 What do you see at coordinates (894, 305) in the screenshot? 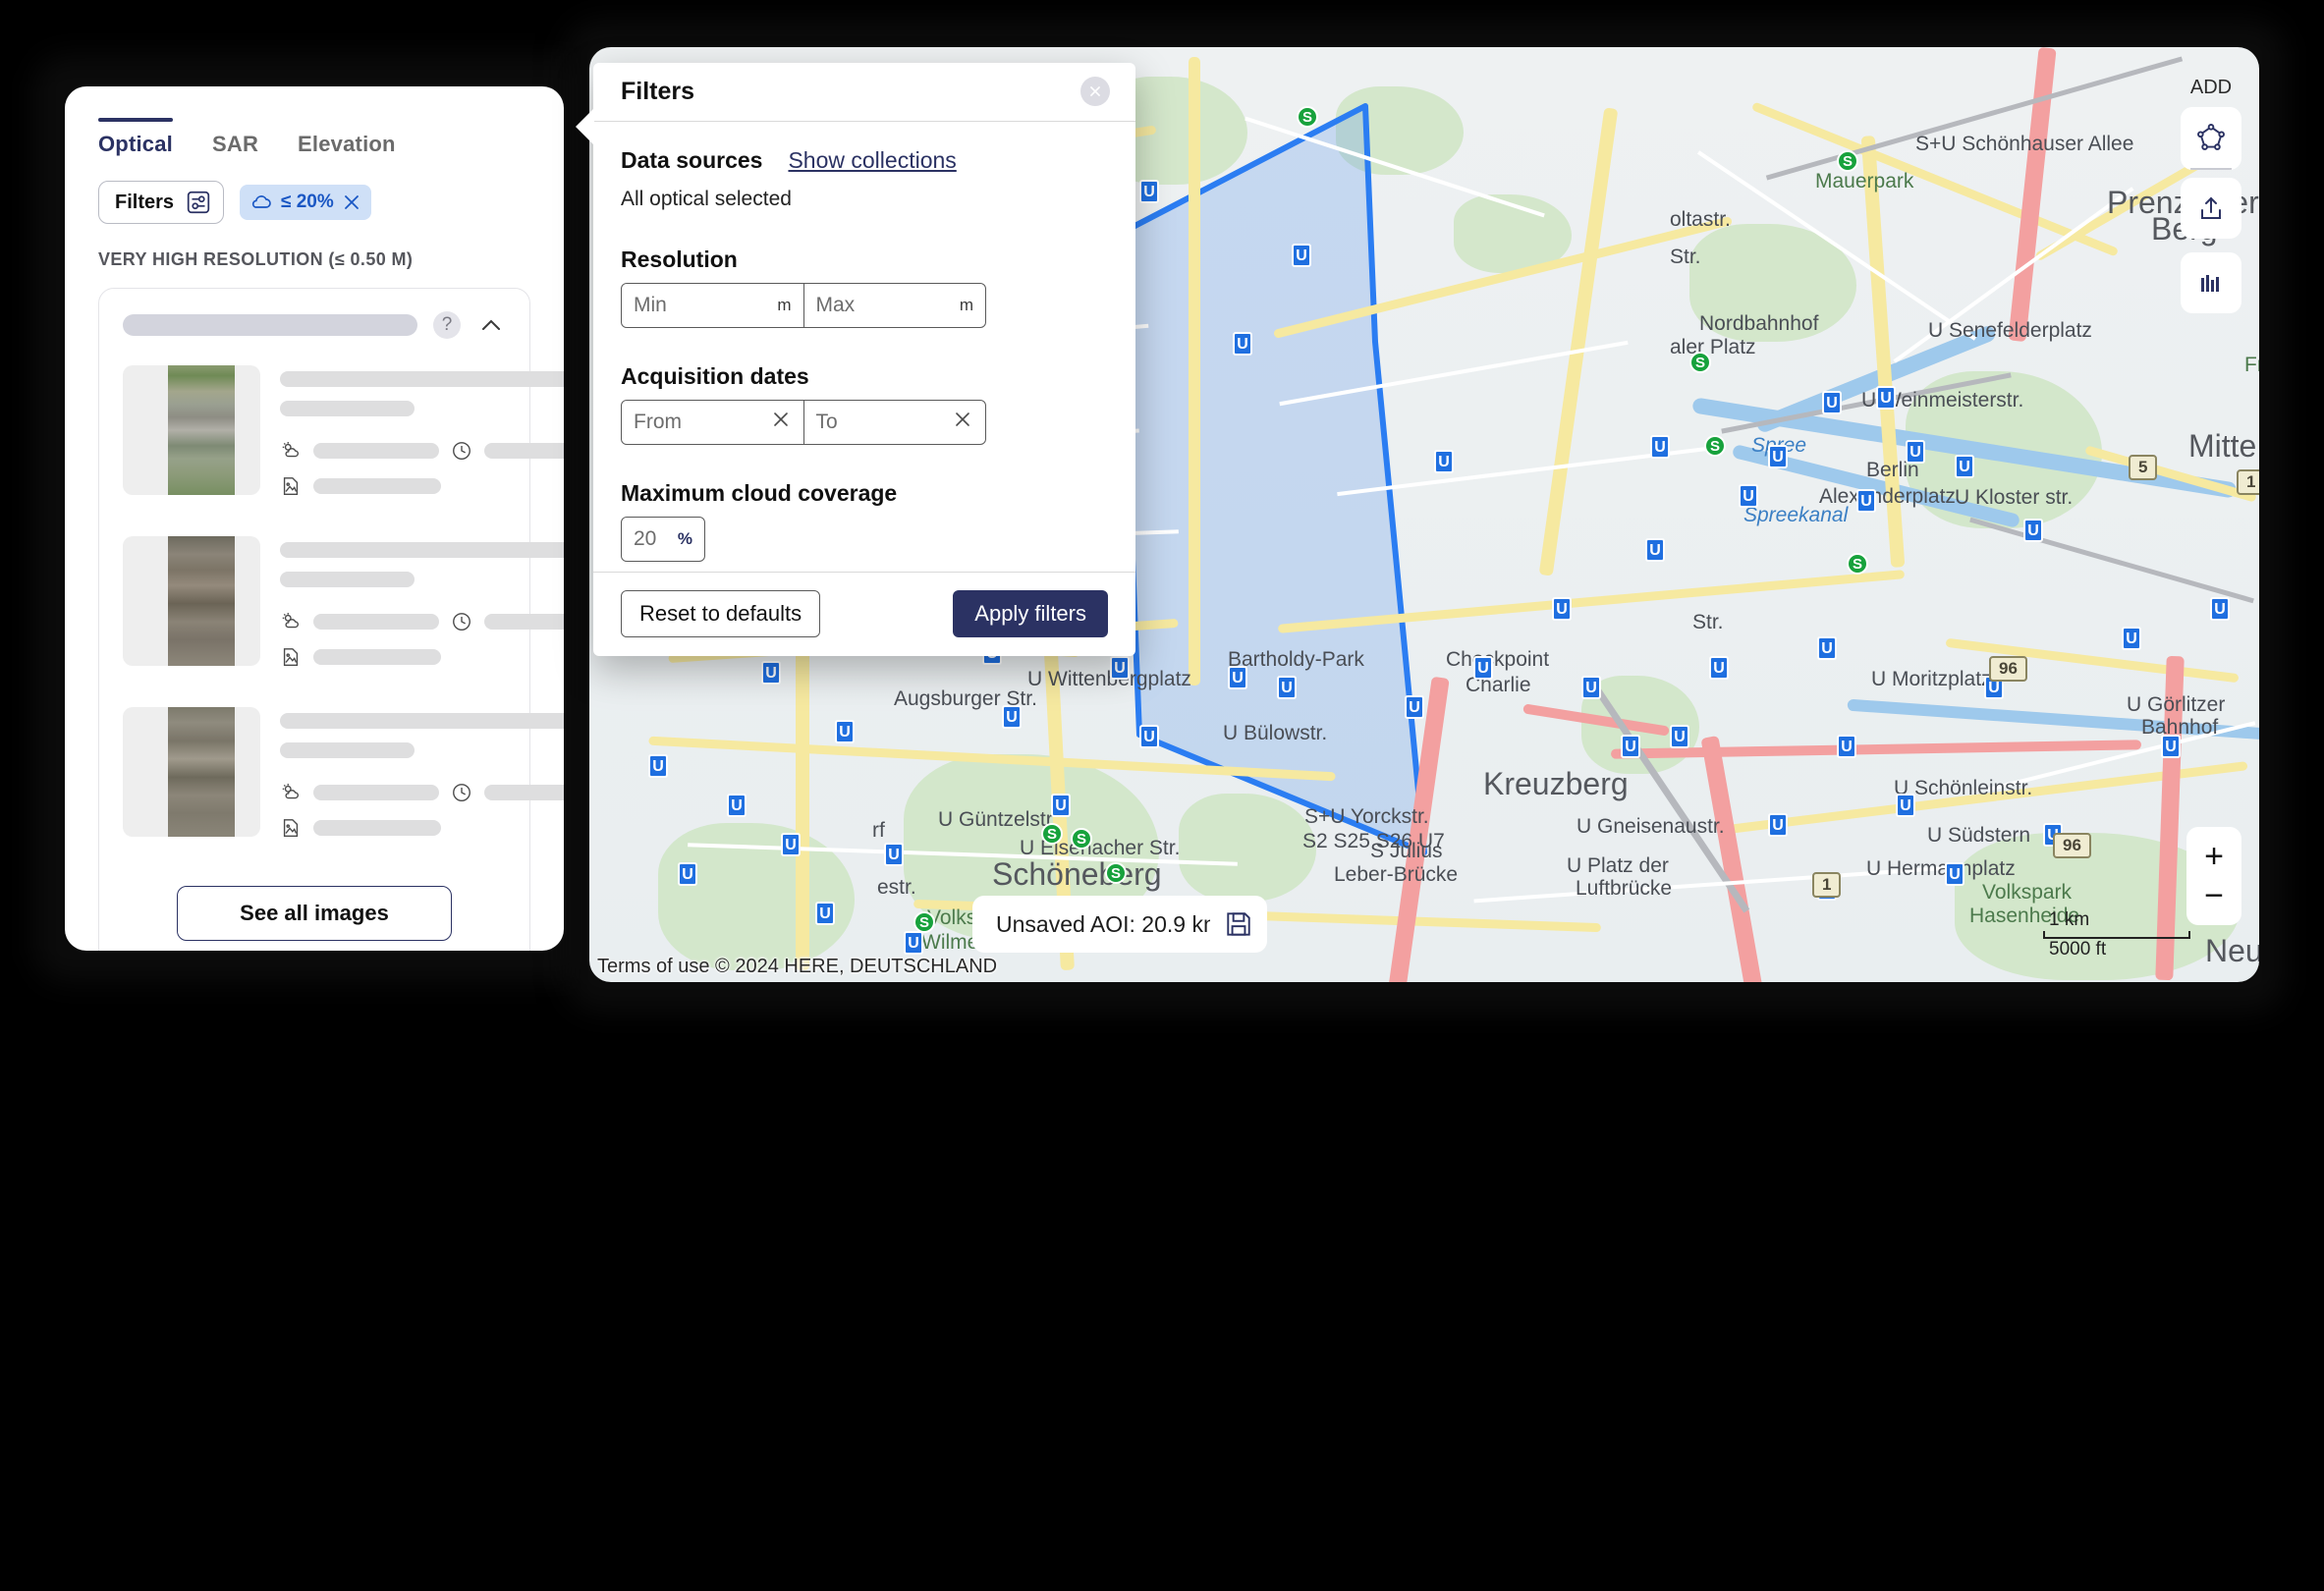
I see `resolution-max-input: Max m` at bounding box center [894, 305].